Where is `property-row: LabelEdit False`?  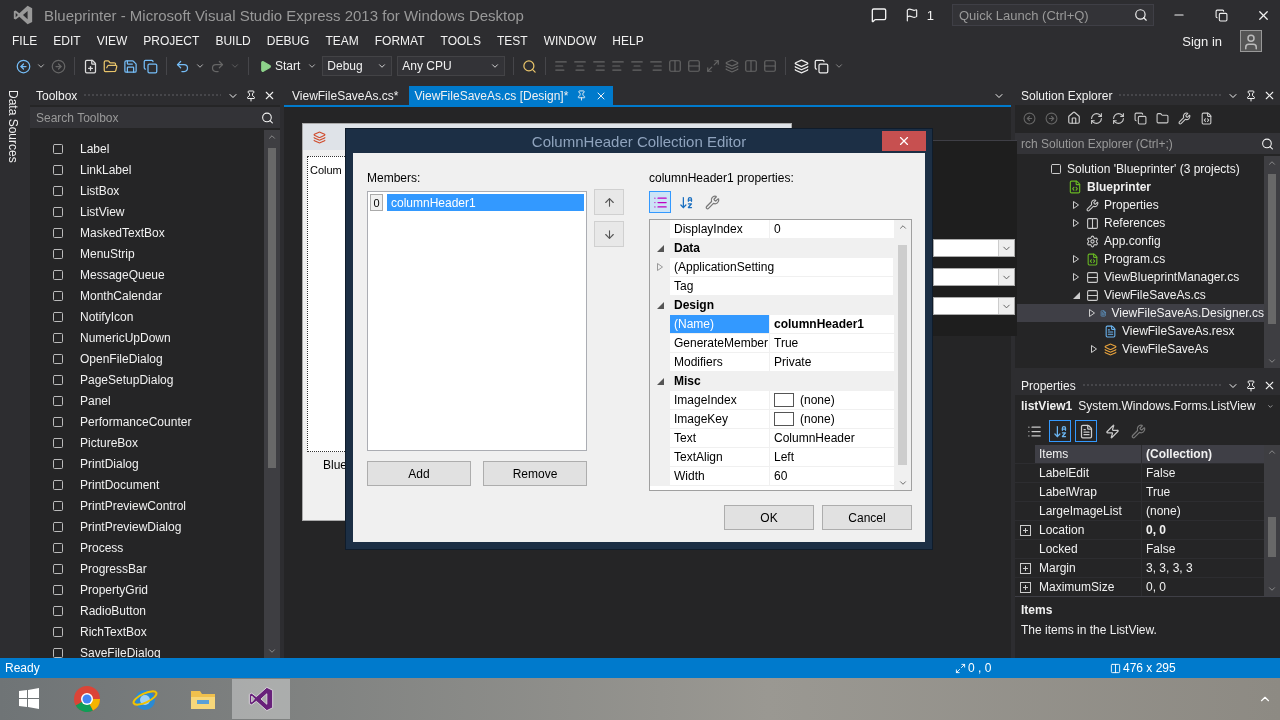 property-row: LabelEdit False is located at coordinates (1139, 473).